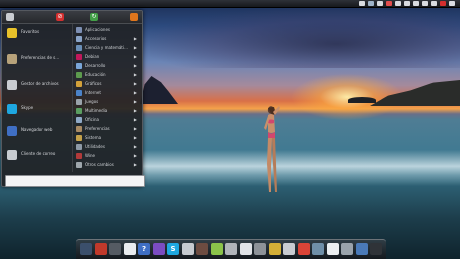 The height and width of the screenshot is (259, 460). Describe the element at coordinates (60, 17) in the screenshot. I see `menu-no-entry-icon: ⊘` at that location.